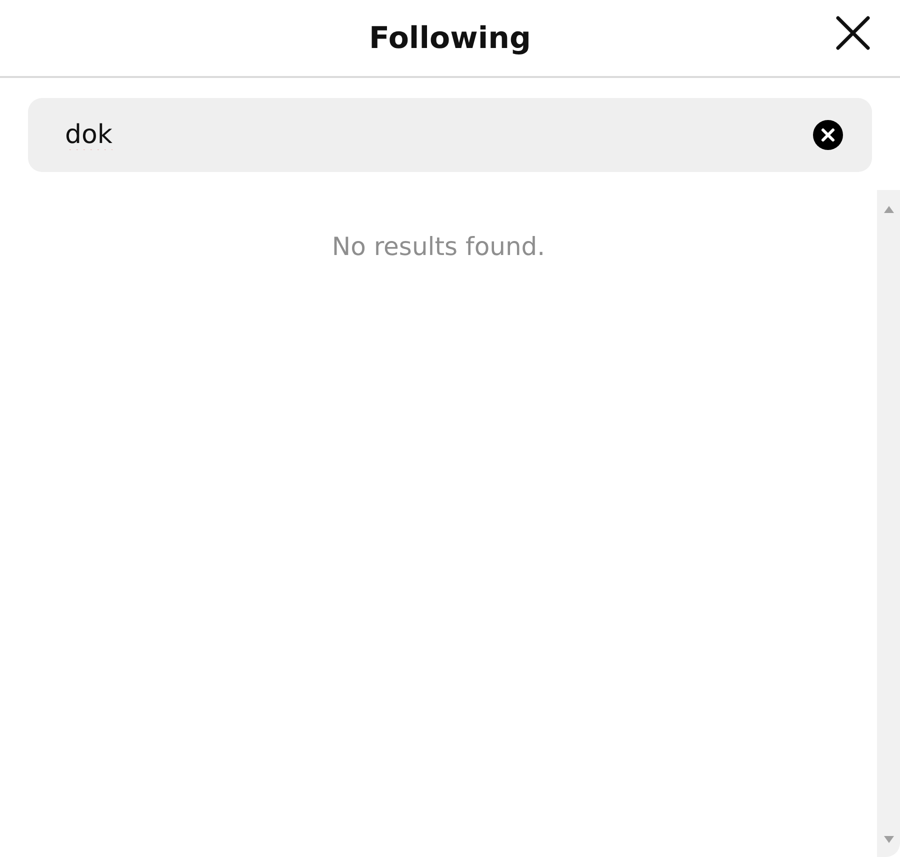 The image size is (900, 857). Describe the element at coordinates (888, 523) in the screenshot. I see `scrollbar` at that location.